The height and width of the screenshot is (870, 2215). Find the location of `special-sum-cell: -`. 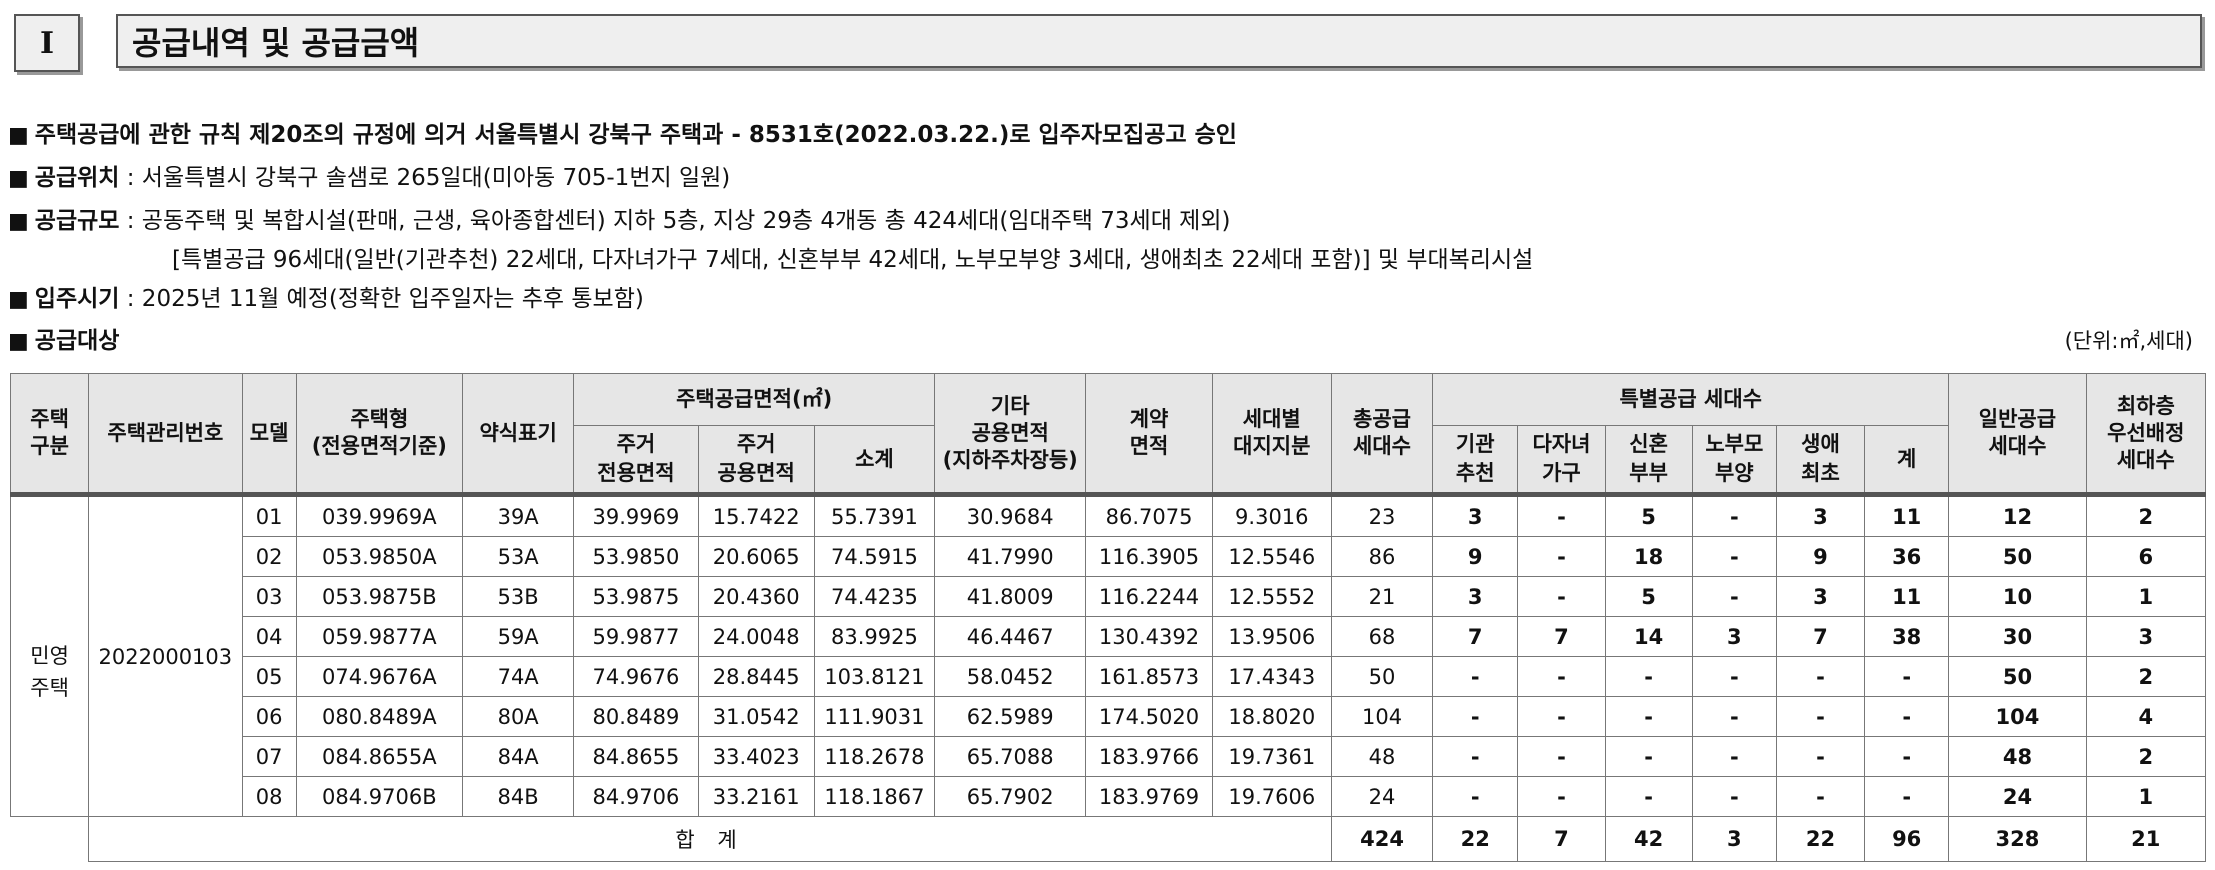

special-sum-cell: - is located at coordinates (1907, 676).